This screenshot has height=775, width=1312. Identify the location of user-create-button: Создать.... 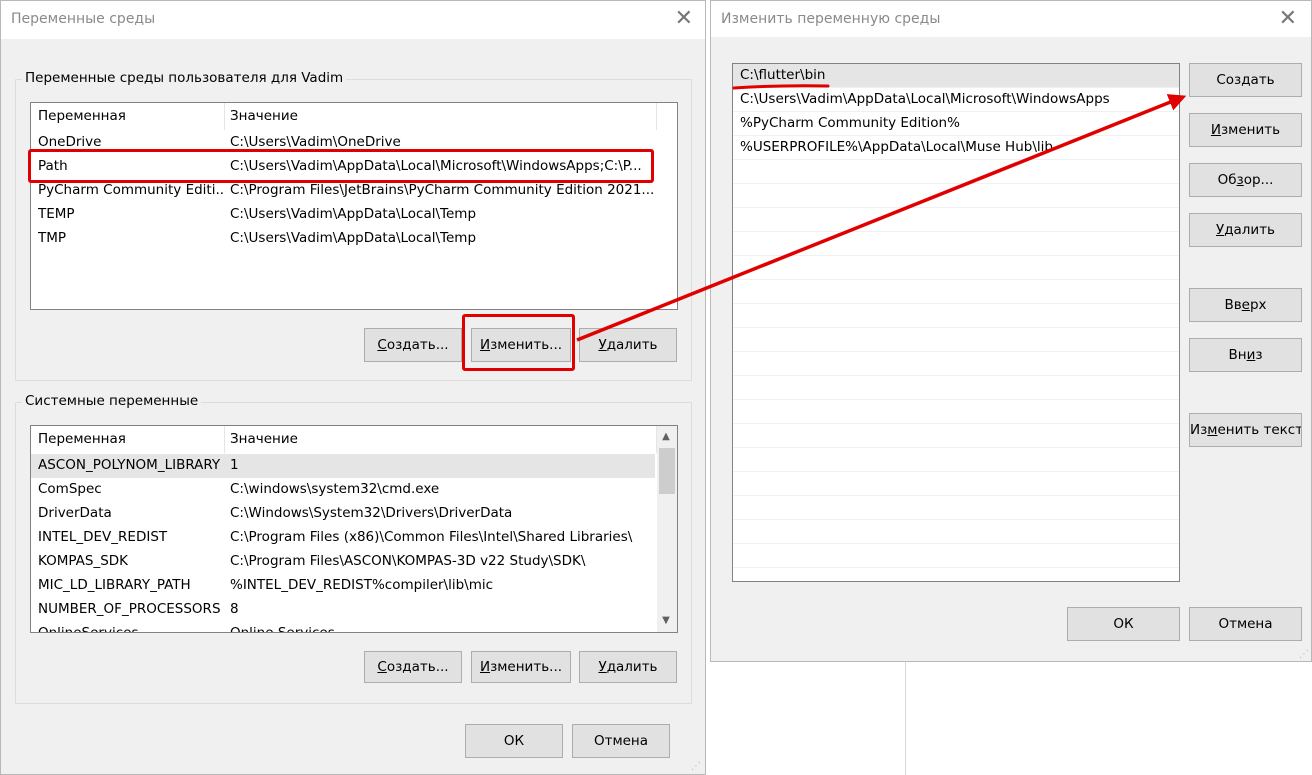
(413, 345).